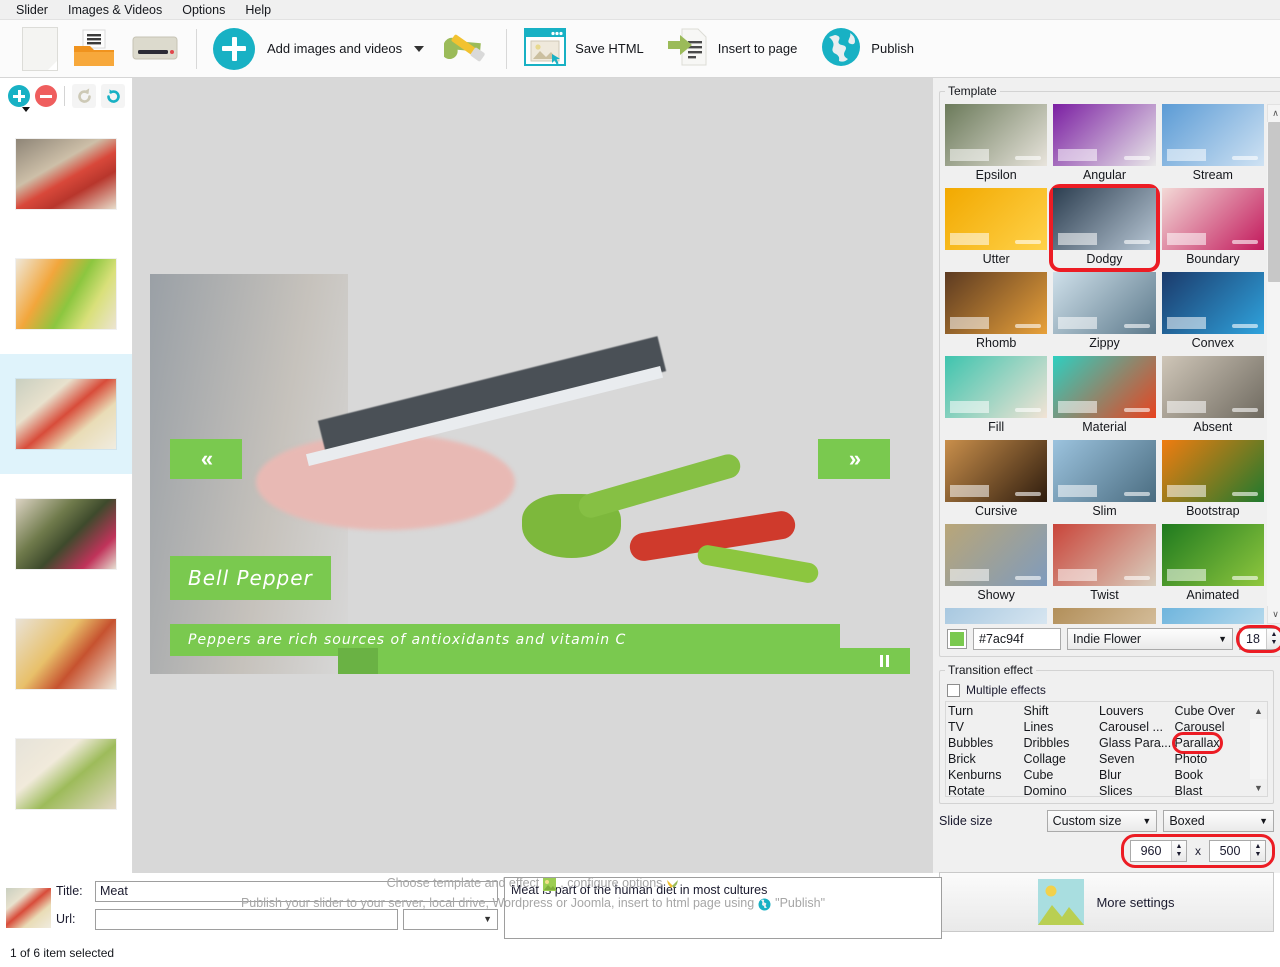 Image resolution: width=1280 pixels, height=967 pixels. What do you see at coordinates (1104, 564) in the screenshot?
I see `template-item-twist: Twist` at bounding box center [1104, 564].